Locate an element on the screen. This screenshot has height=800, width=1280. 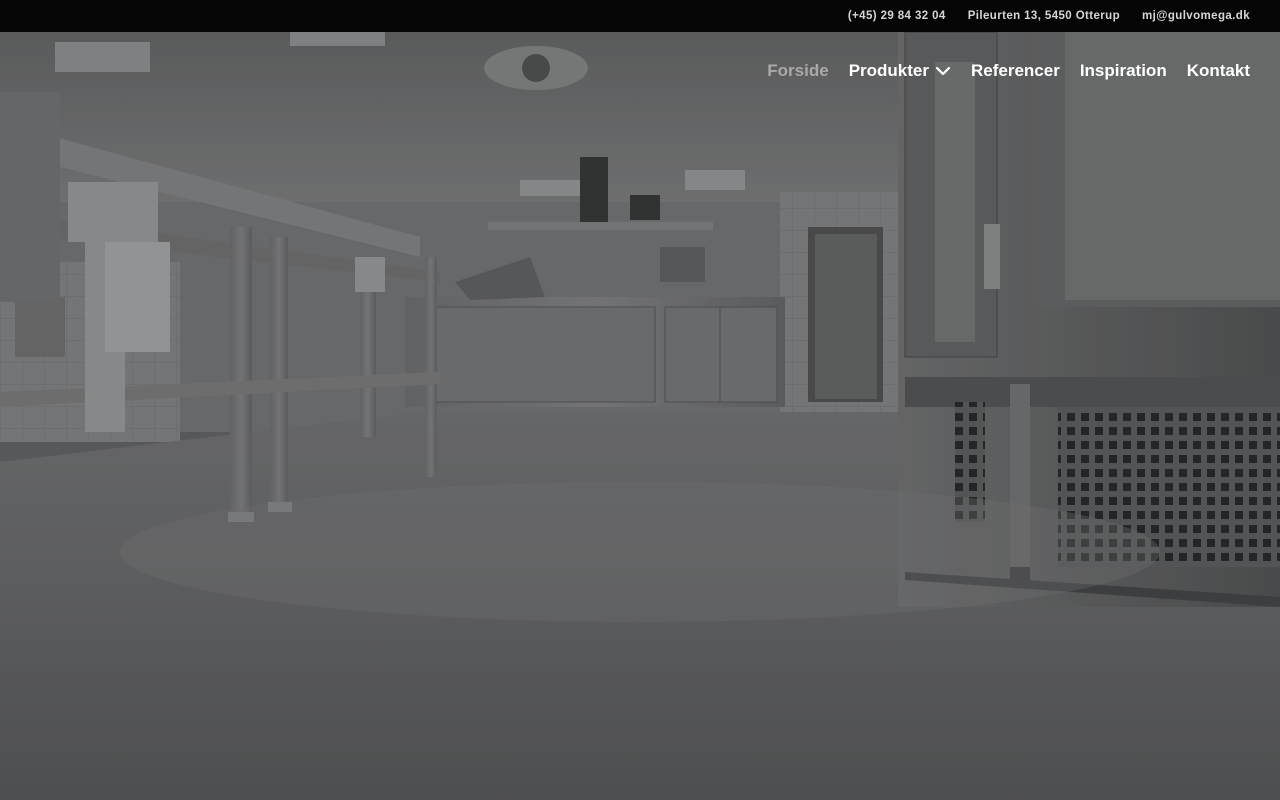
chevron-down-icon is located at coordinates (943, 71).